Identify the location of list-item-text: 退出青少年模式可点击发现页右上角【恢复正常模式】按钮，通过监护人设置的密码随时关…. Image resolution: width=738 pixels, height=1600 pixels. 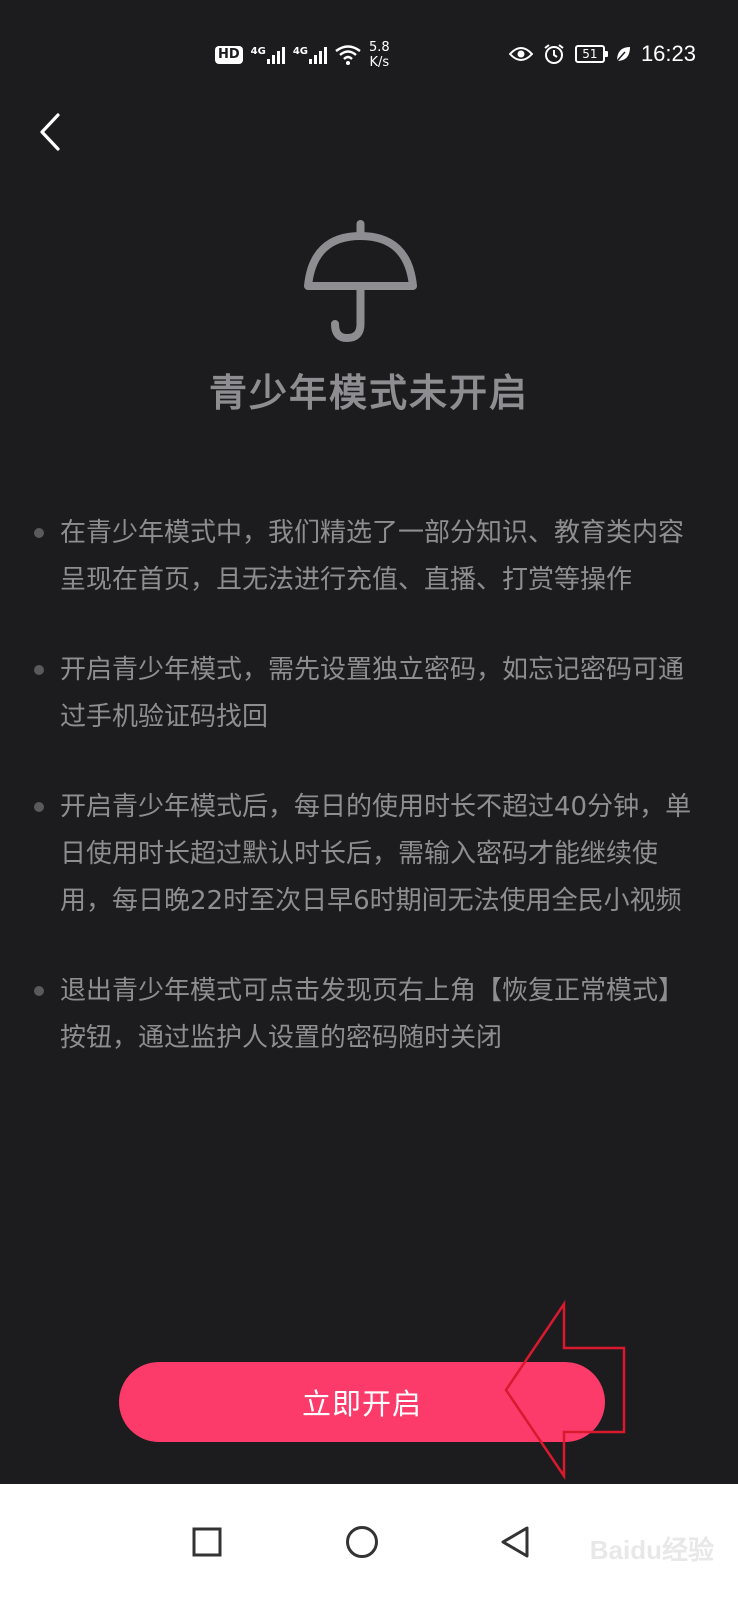
(372, 1014).